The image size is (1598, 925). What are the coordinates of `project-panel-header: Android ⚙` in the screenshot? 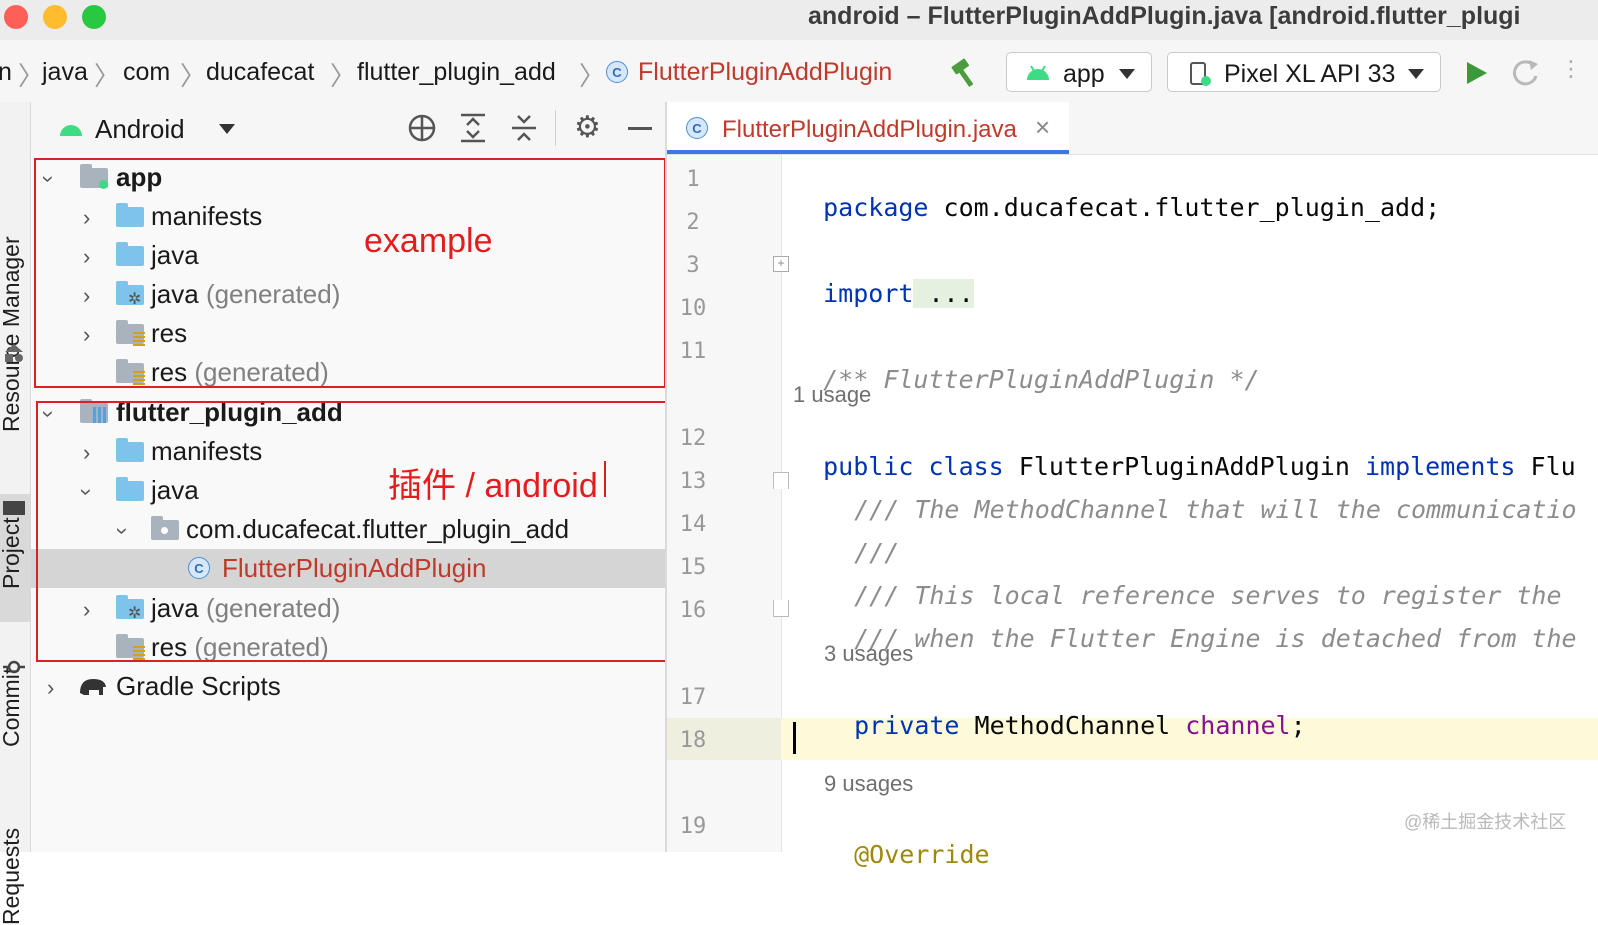 It's located at (348, 128).